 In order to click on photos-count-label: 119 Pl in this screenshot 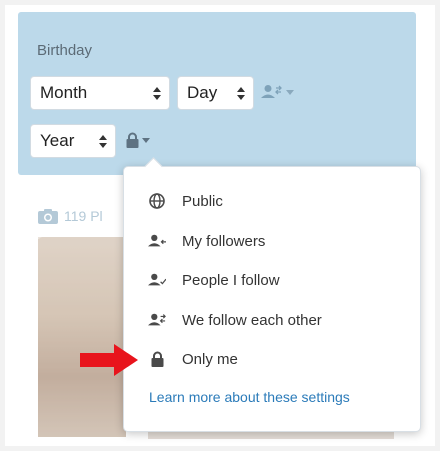, I will do `click(83, 216)`.